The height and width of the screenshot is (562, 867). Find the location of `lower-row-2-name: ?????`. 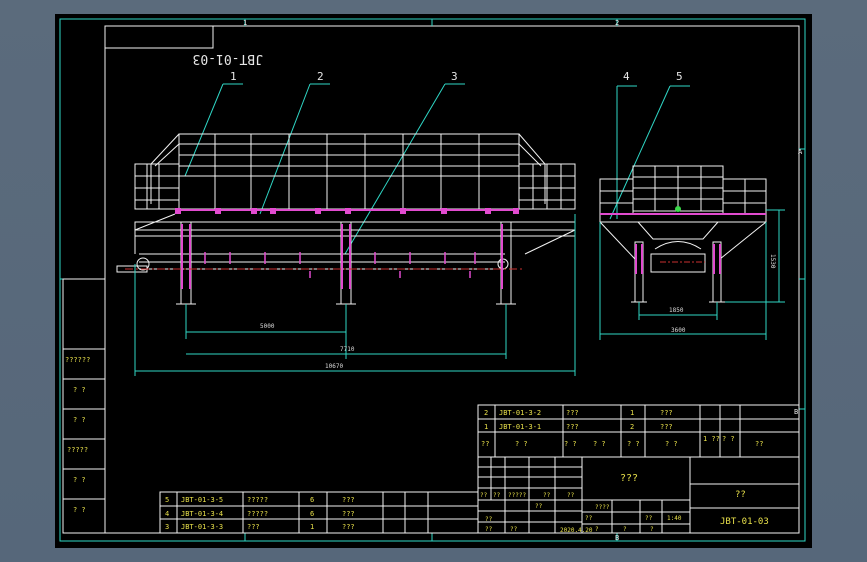

lower-row-2-name: ????? is located at coordinates (257, 514).